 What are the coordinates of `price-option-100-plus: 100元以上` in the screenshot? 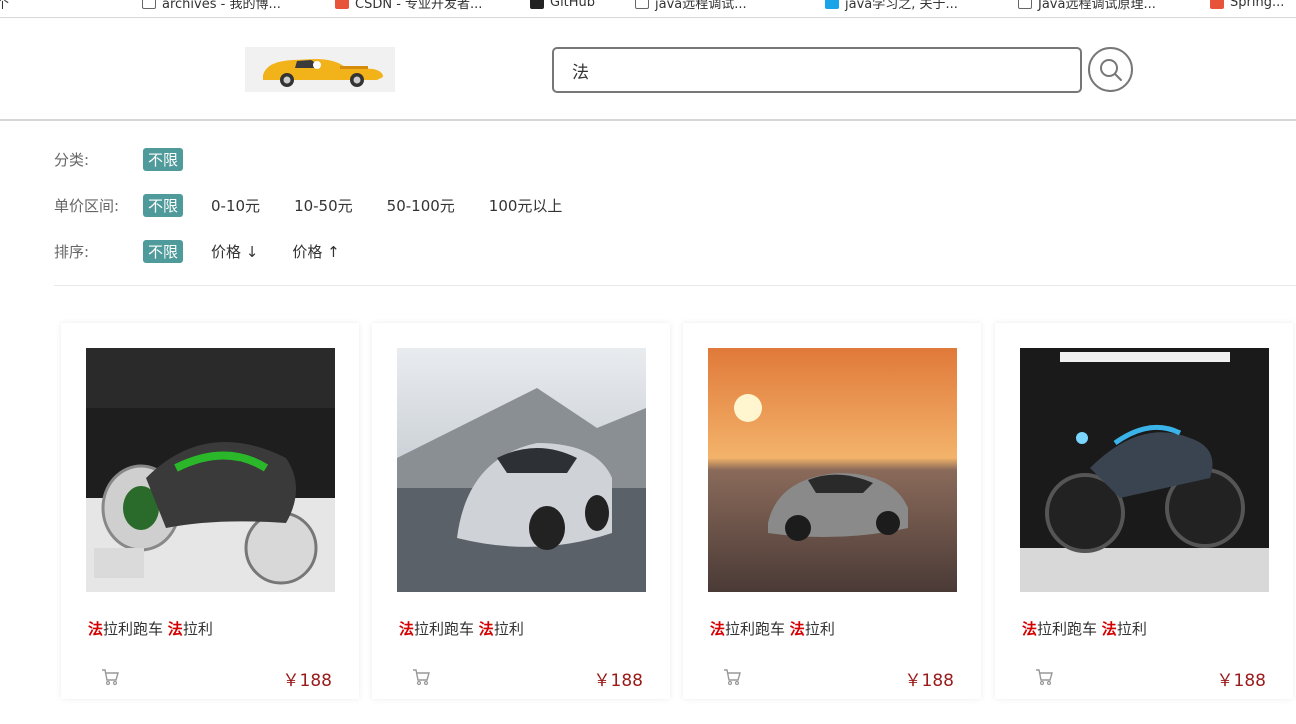 It's located at (526, 205).